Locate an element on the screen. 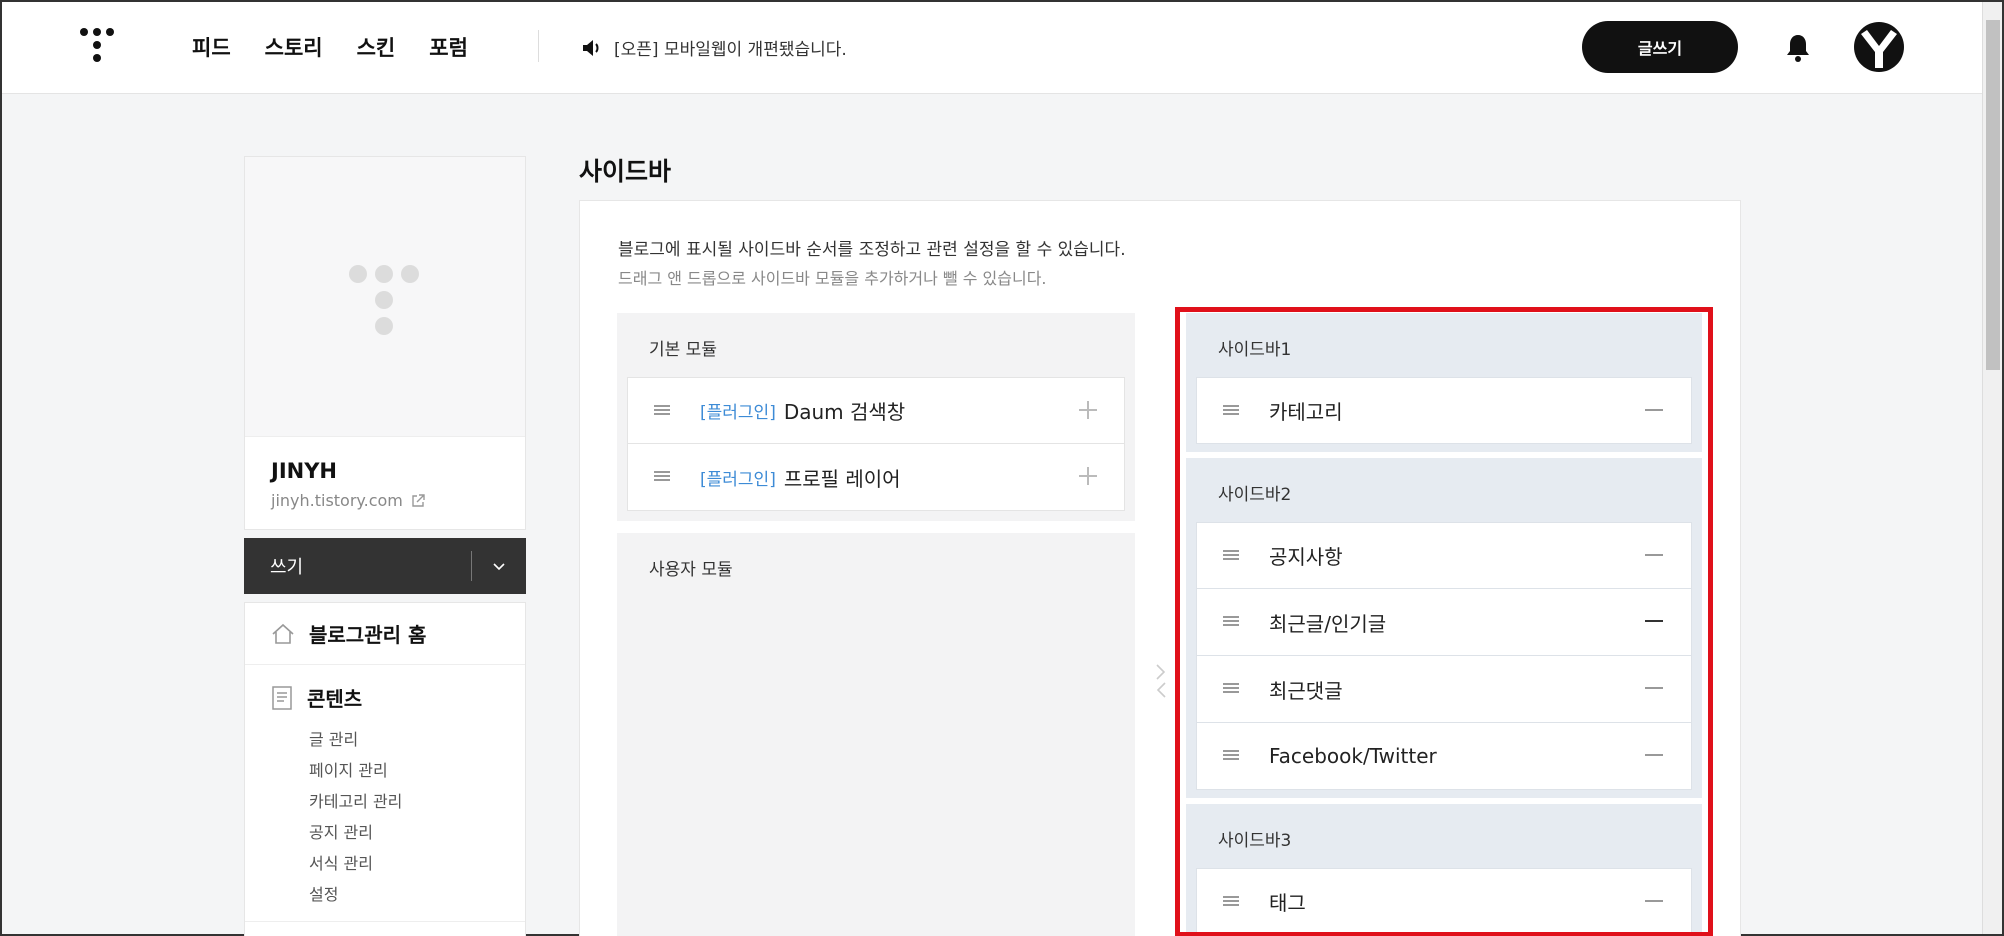  menu-divider is located at coordinates (385, 921).